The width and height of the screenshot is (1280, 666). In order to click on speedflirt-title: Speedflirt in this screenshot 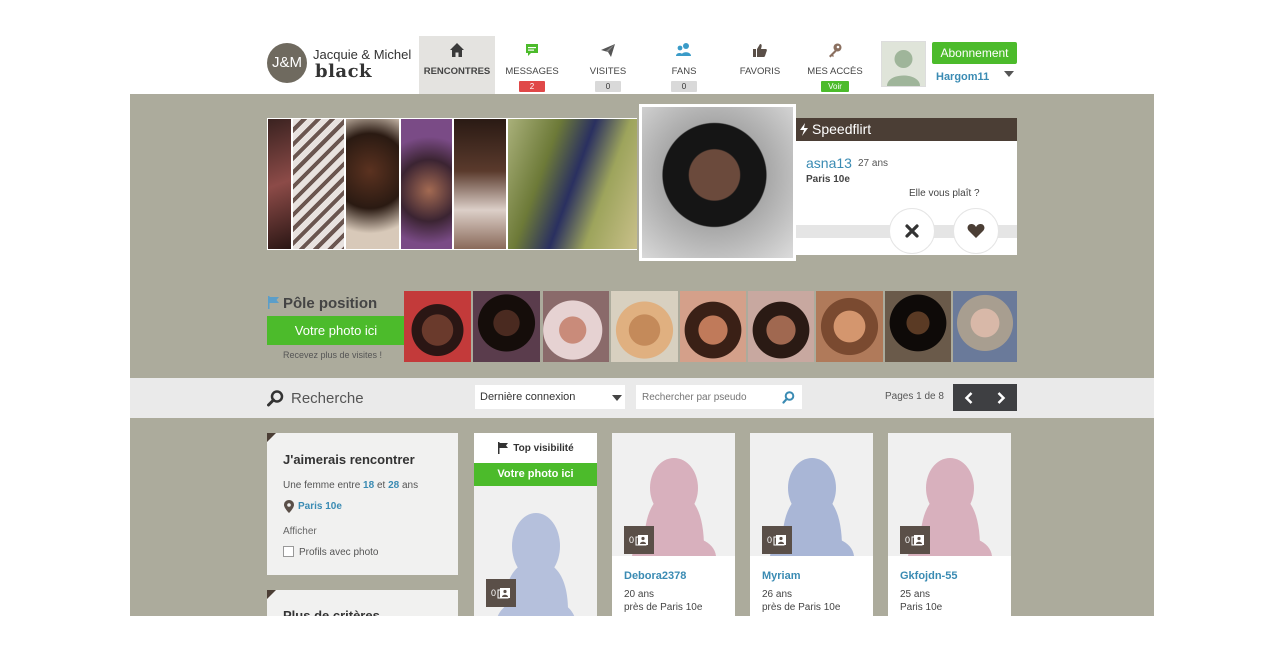, I will do `click(842, 129)`.